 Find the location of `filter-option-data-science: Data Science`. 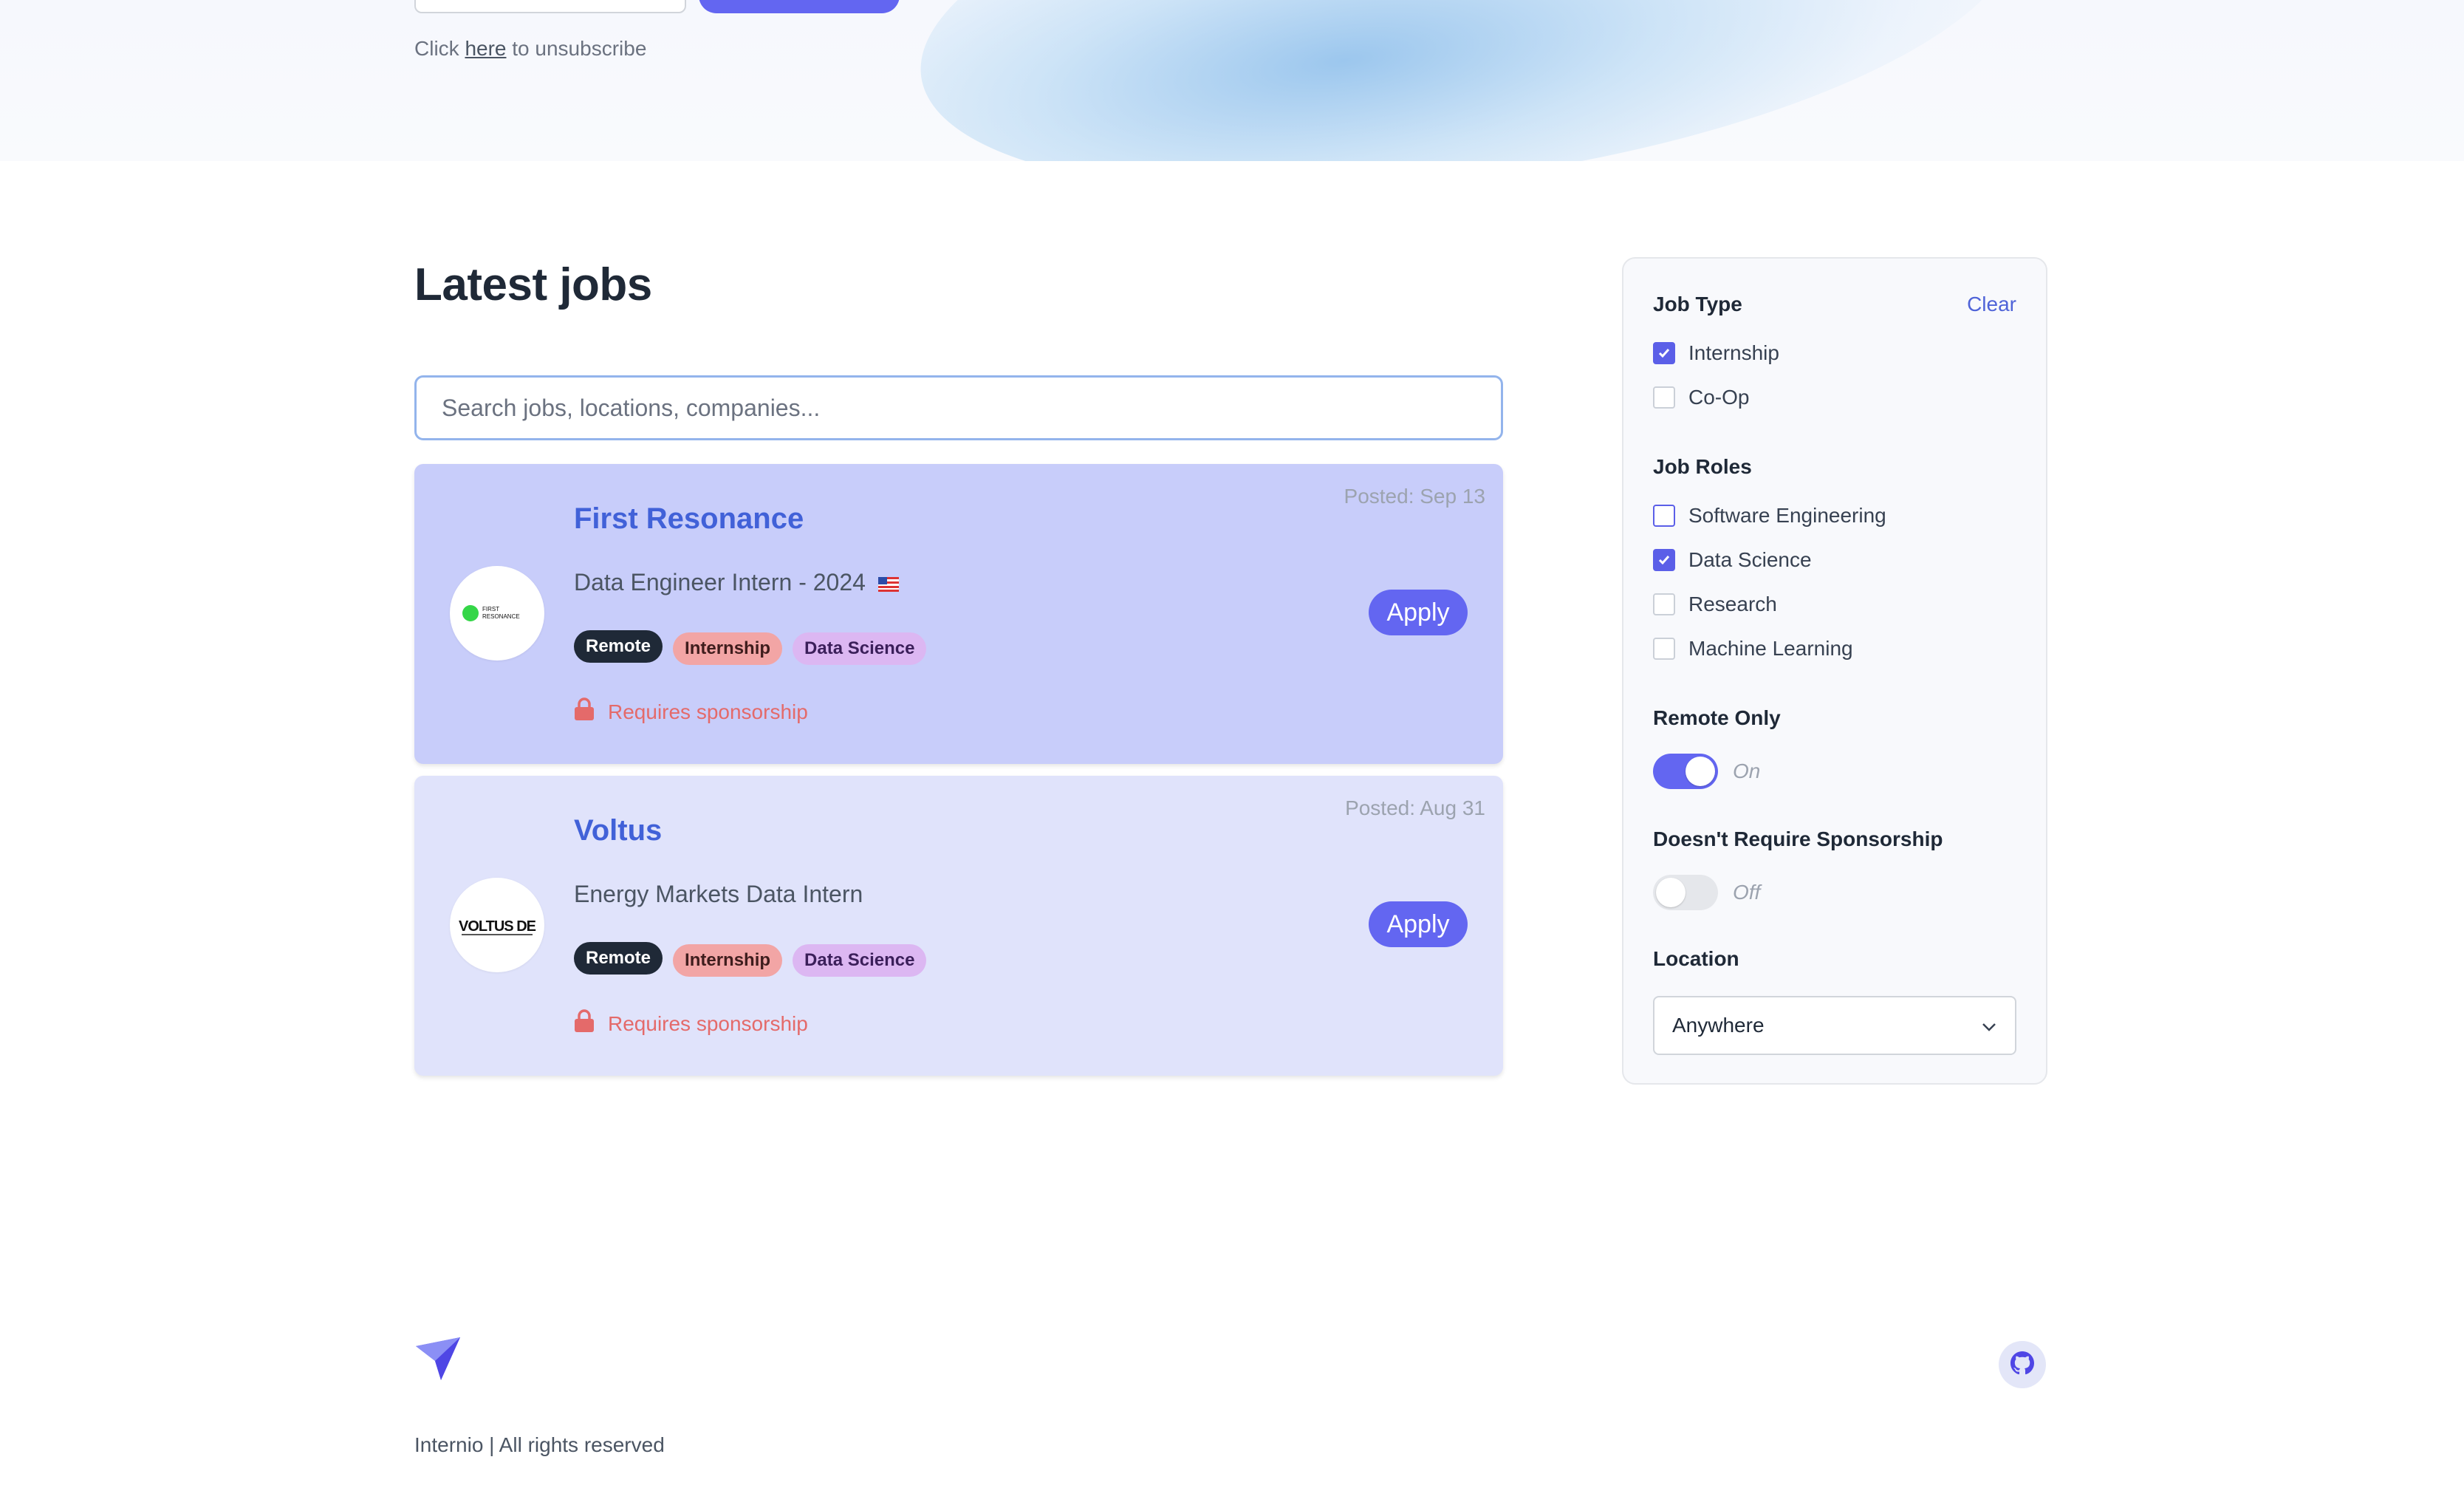

filter-option-data-science: Data Science is located at coordinates (1732, 560).